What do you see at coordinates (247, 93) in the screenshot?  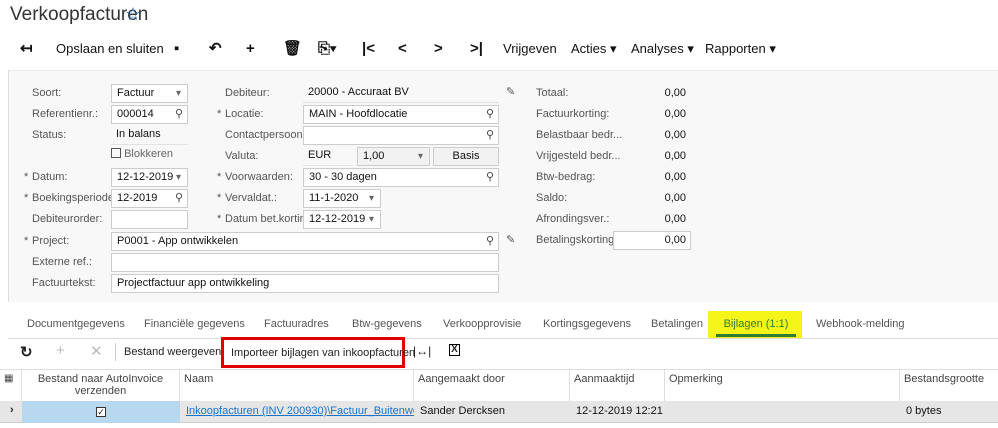 I see `debtor-label: Debiteur:` at bounding box center [247, 93].